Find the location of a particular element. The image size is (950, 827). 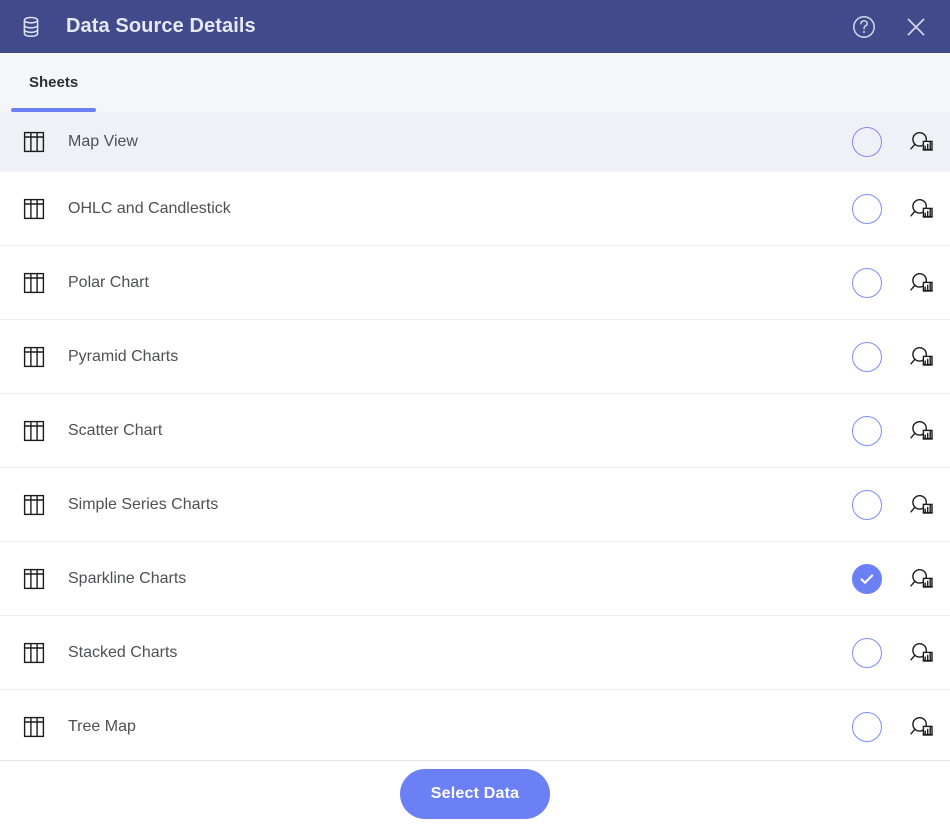

sheet-list-item: Scatter Chart is located at coordinates (475, 431).